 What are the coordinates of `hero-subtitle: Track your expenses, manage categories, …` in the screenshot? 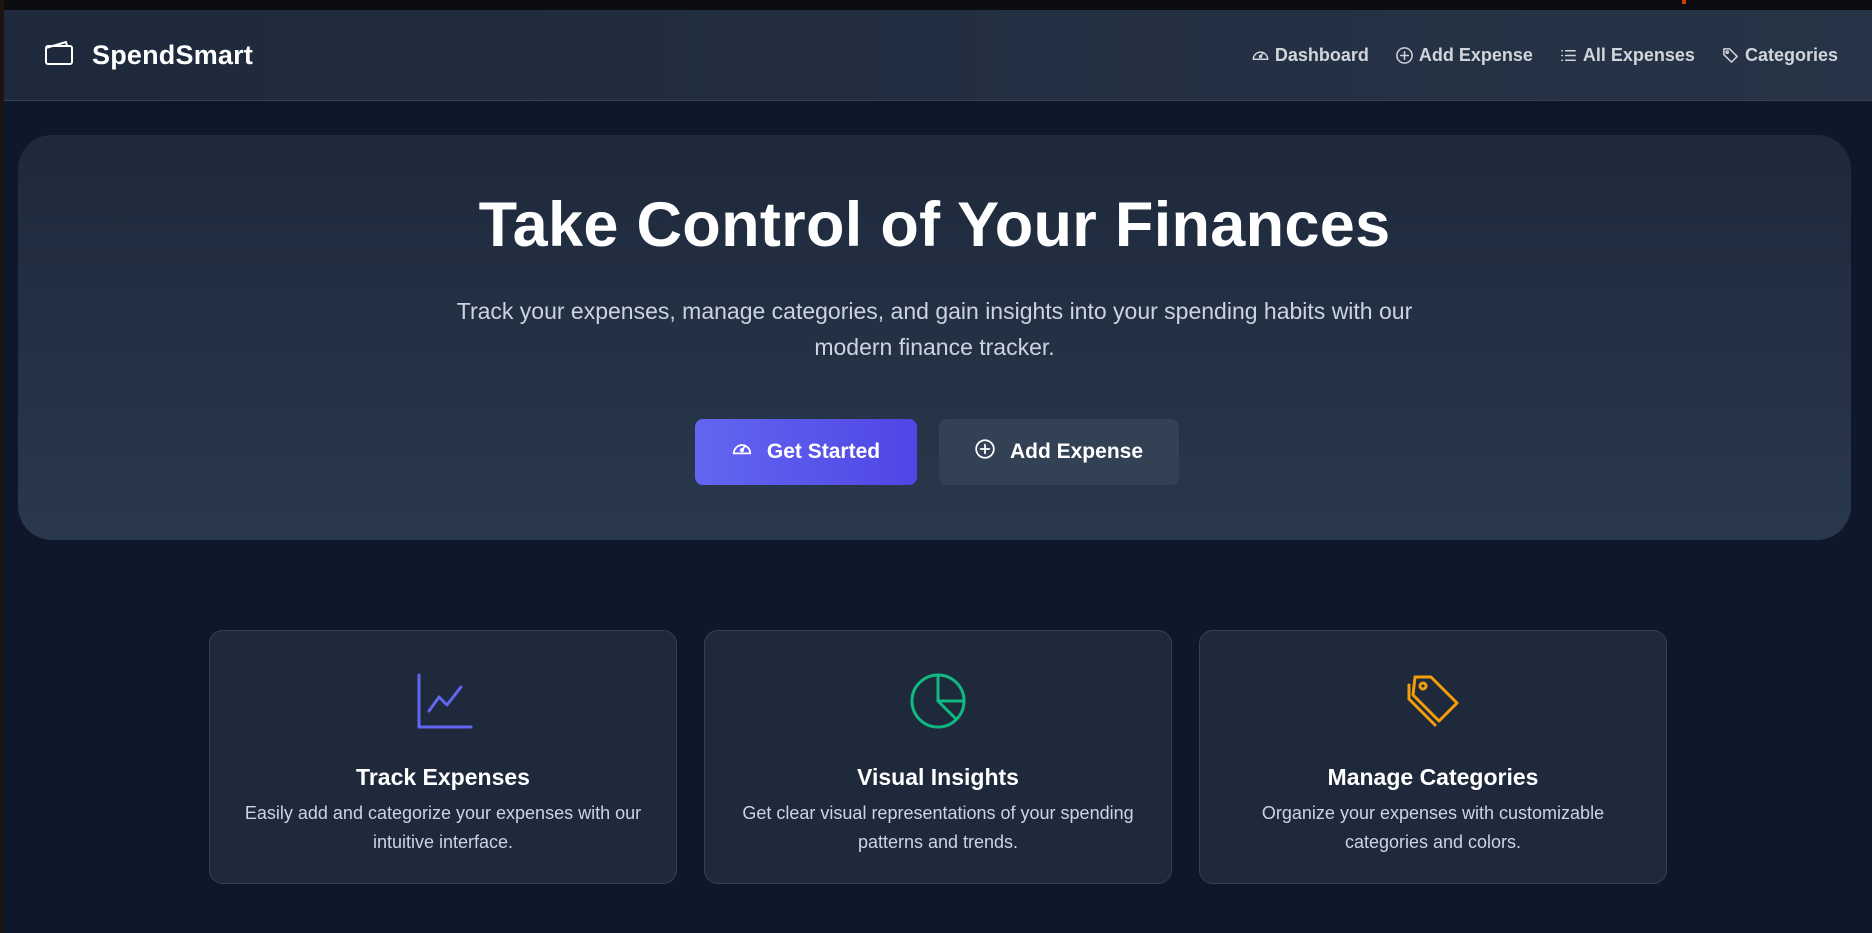 It's located at (934, 329).